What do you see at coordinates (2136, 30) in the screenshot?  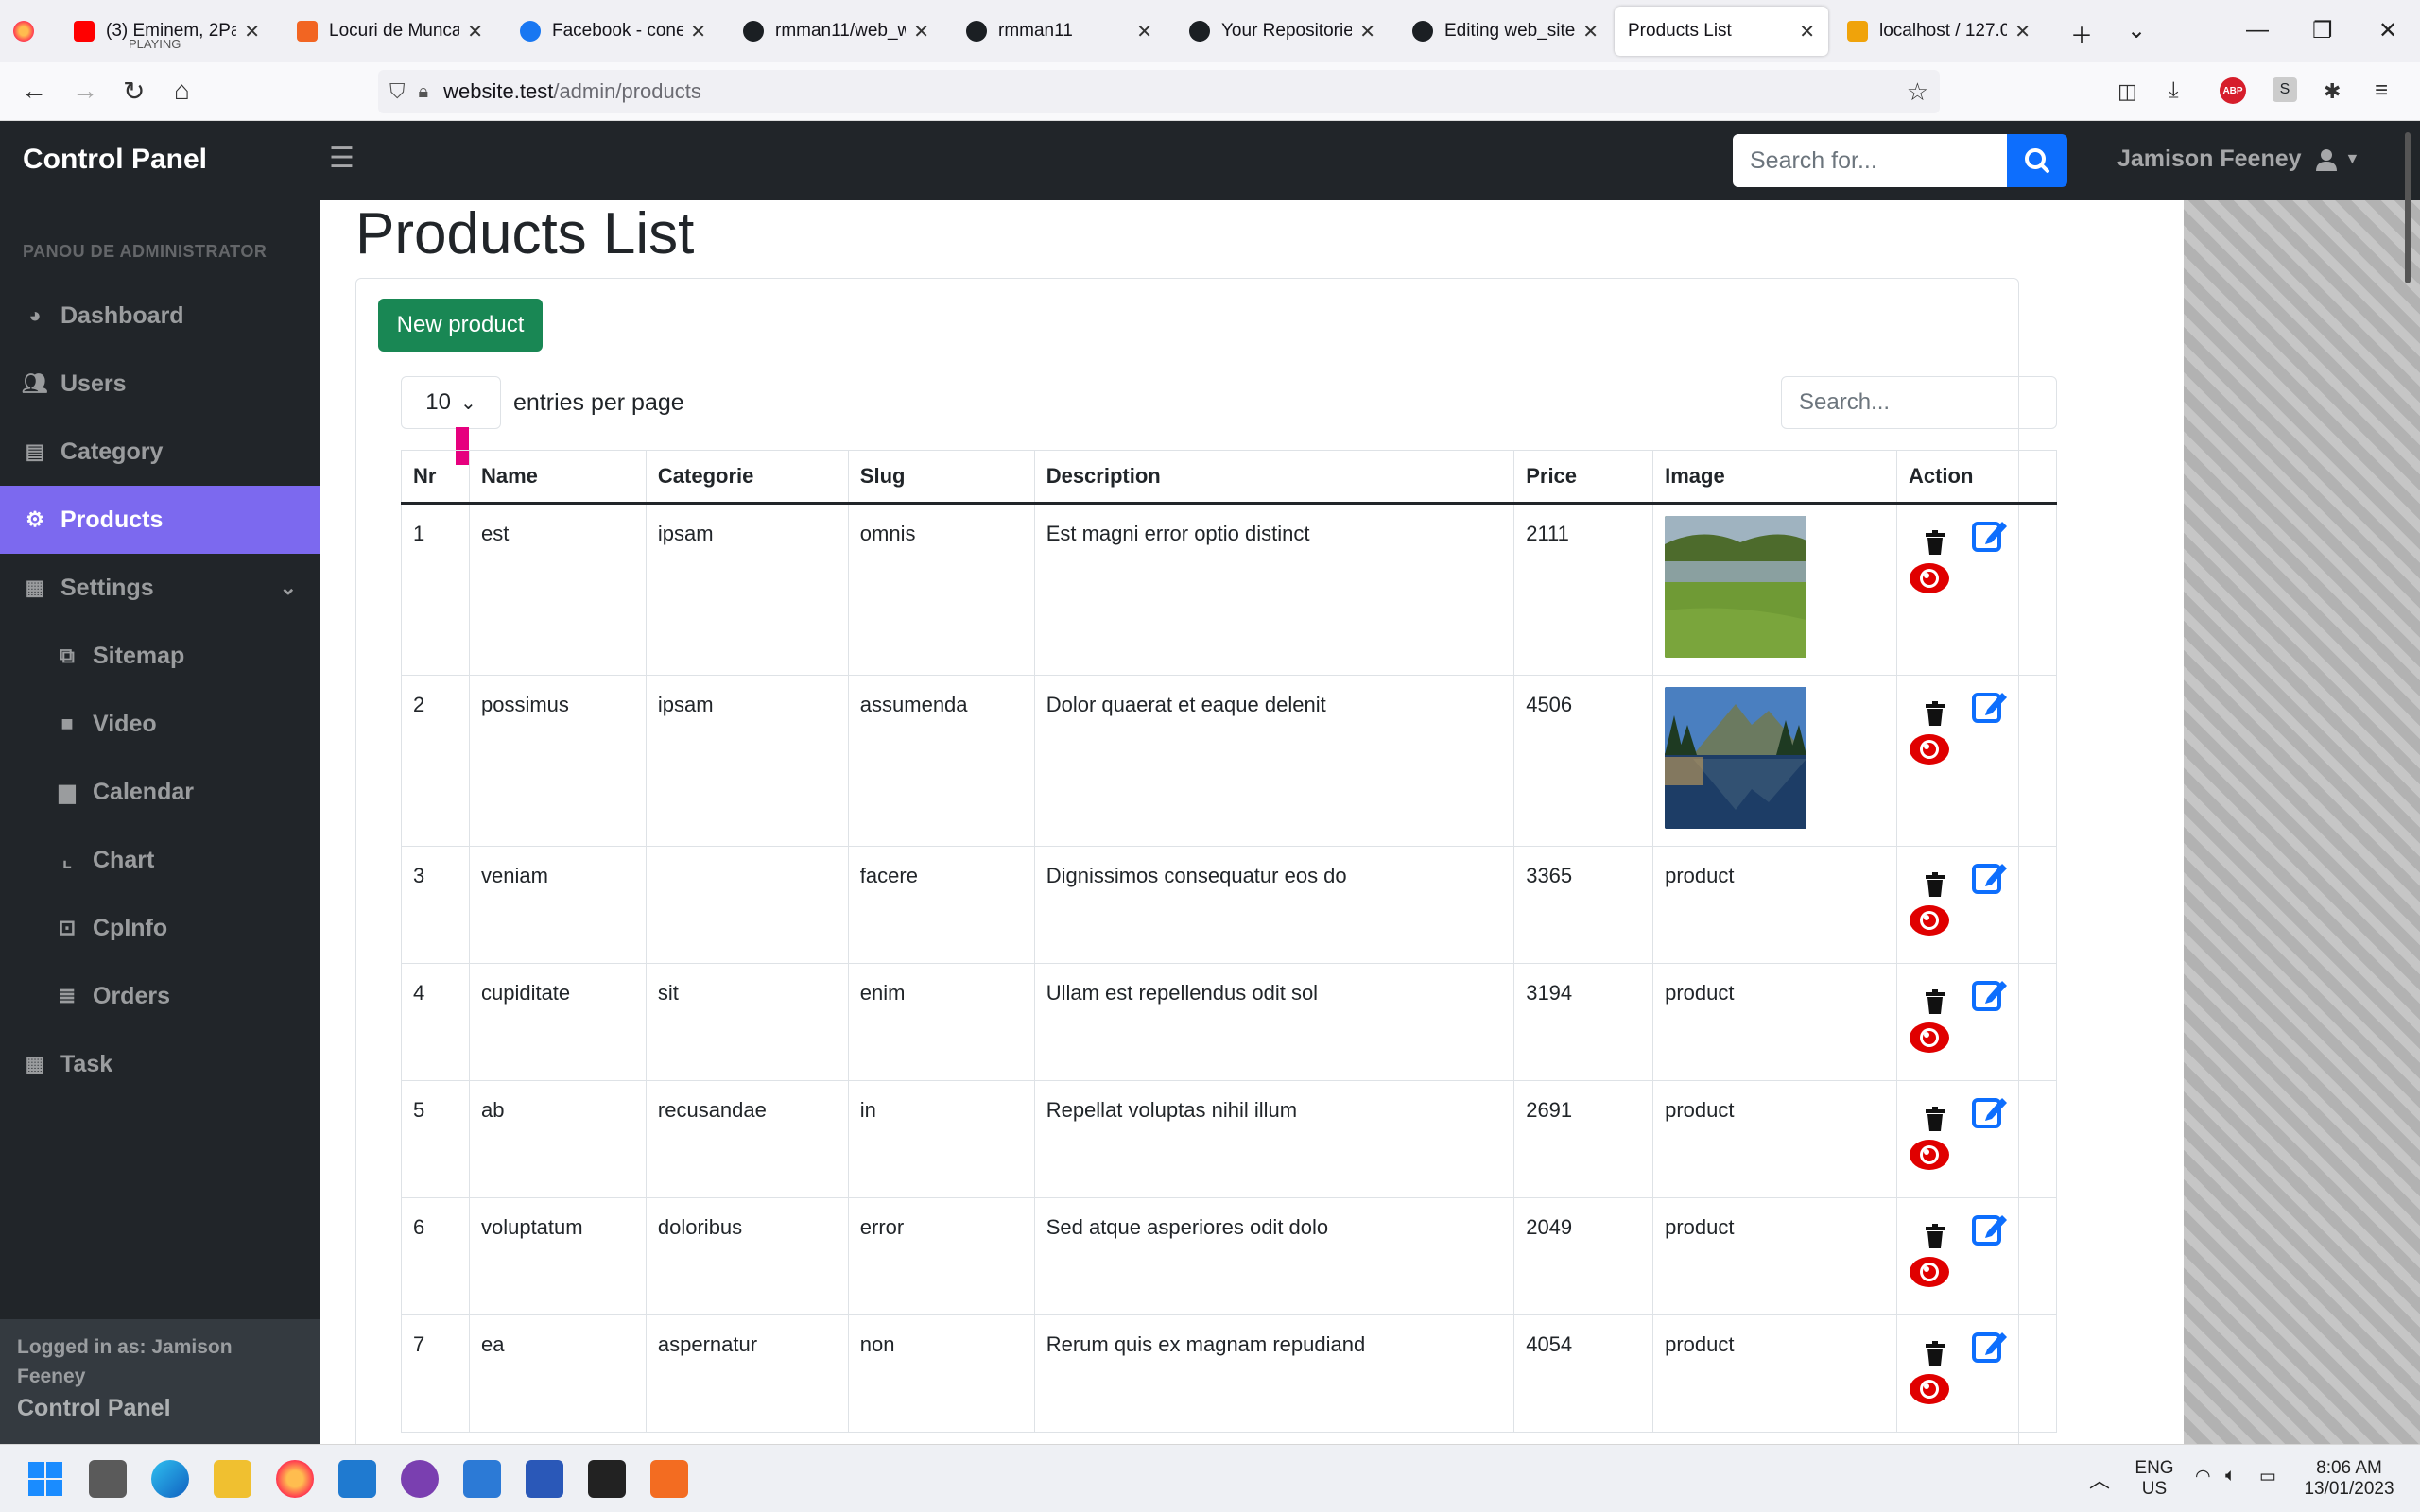 I see `tab-list-chevron-icon: ⌄` at bounding box center [2136, 30].